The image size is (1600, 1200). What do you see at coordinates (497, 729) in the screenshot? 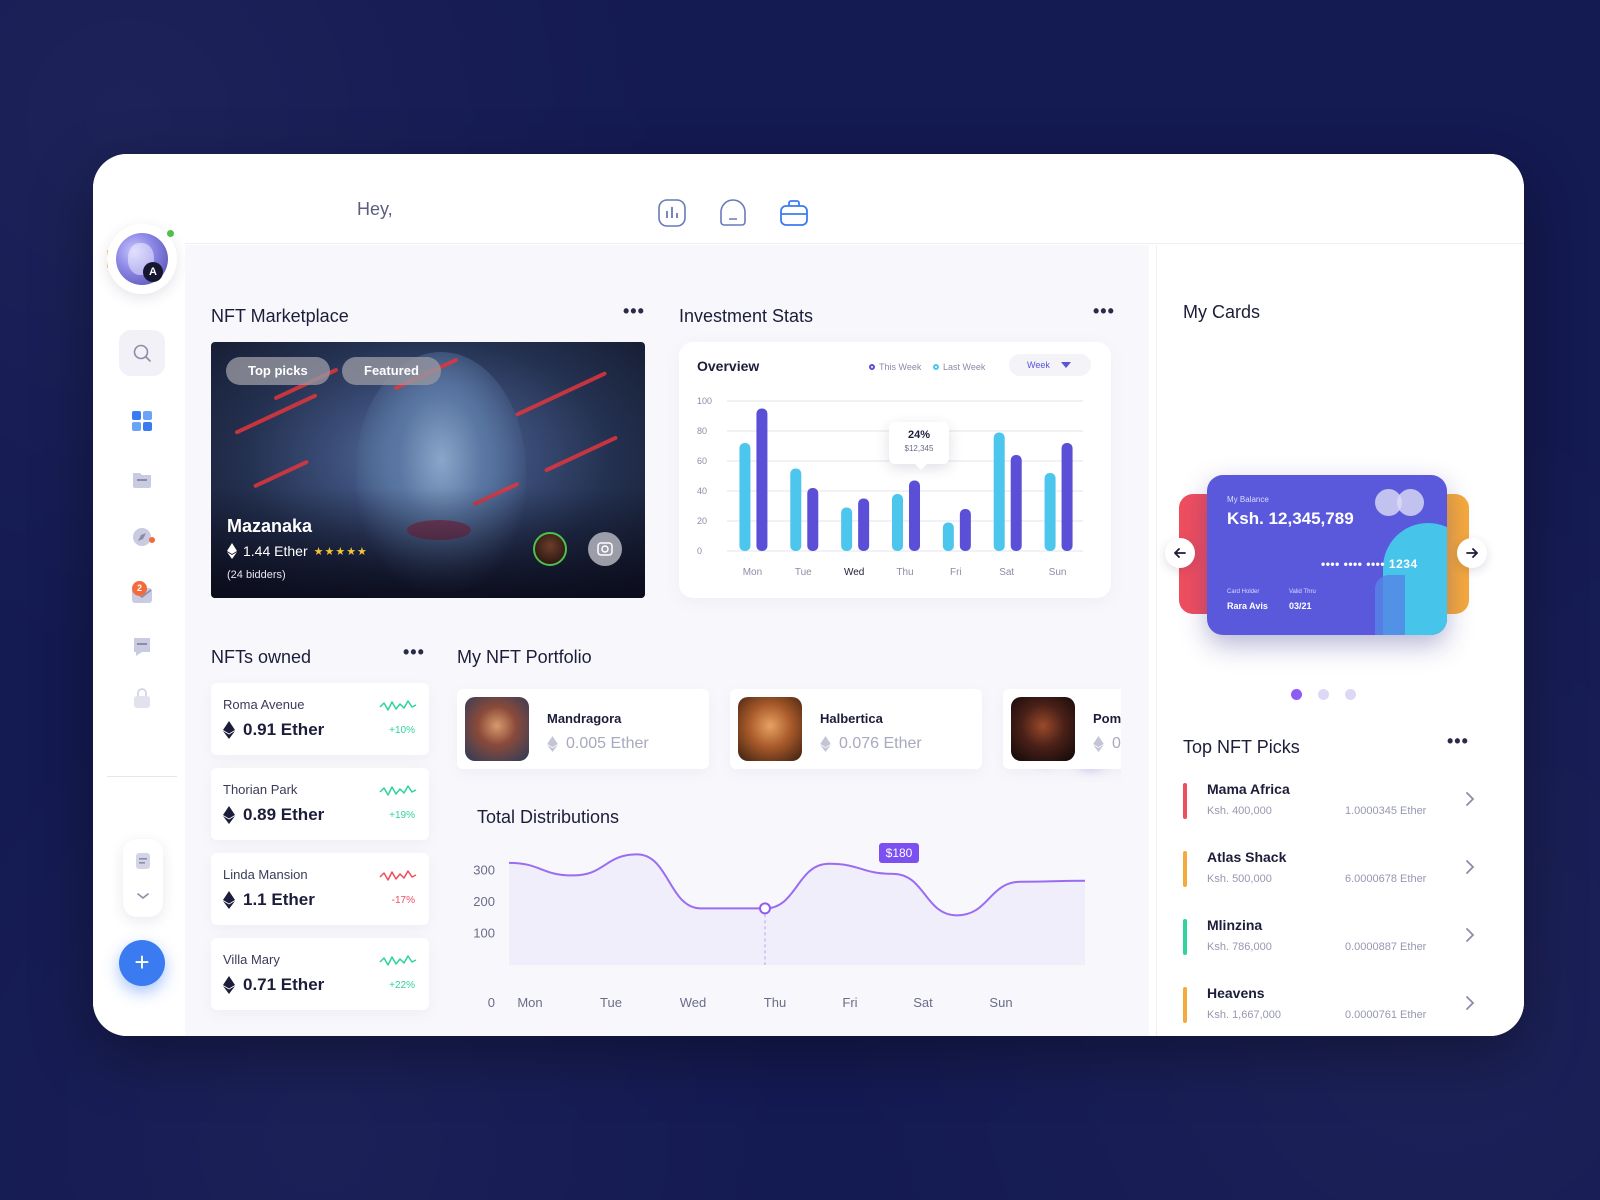
I see `portfolio-thumbnail` at bounding box center [497, 729].